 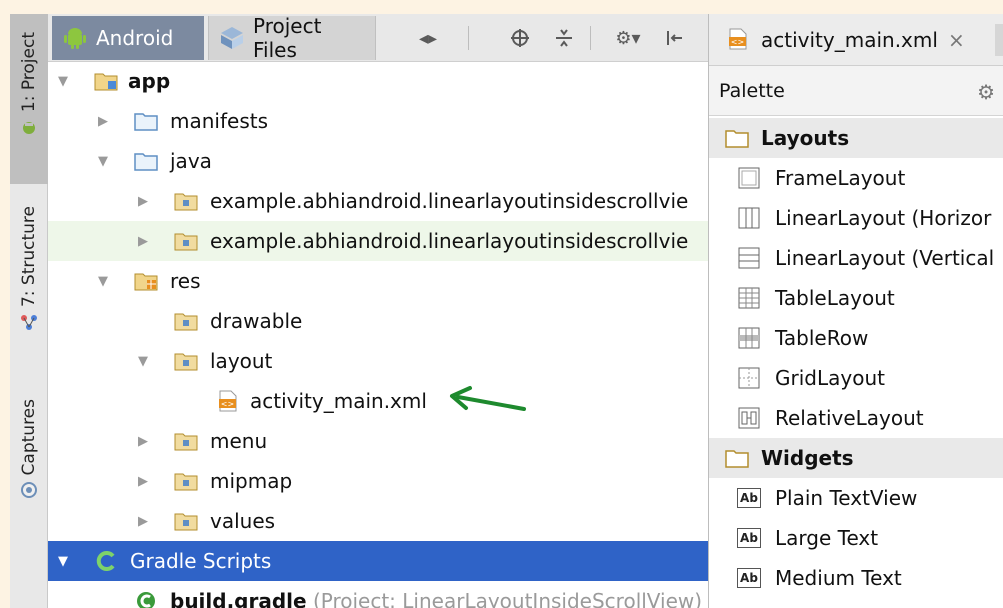 I want to click on palette-item-tablelayout: TableLayout, so click(x=856, y=298).